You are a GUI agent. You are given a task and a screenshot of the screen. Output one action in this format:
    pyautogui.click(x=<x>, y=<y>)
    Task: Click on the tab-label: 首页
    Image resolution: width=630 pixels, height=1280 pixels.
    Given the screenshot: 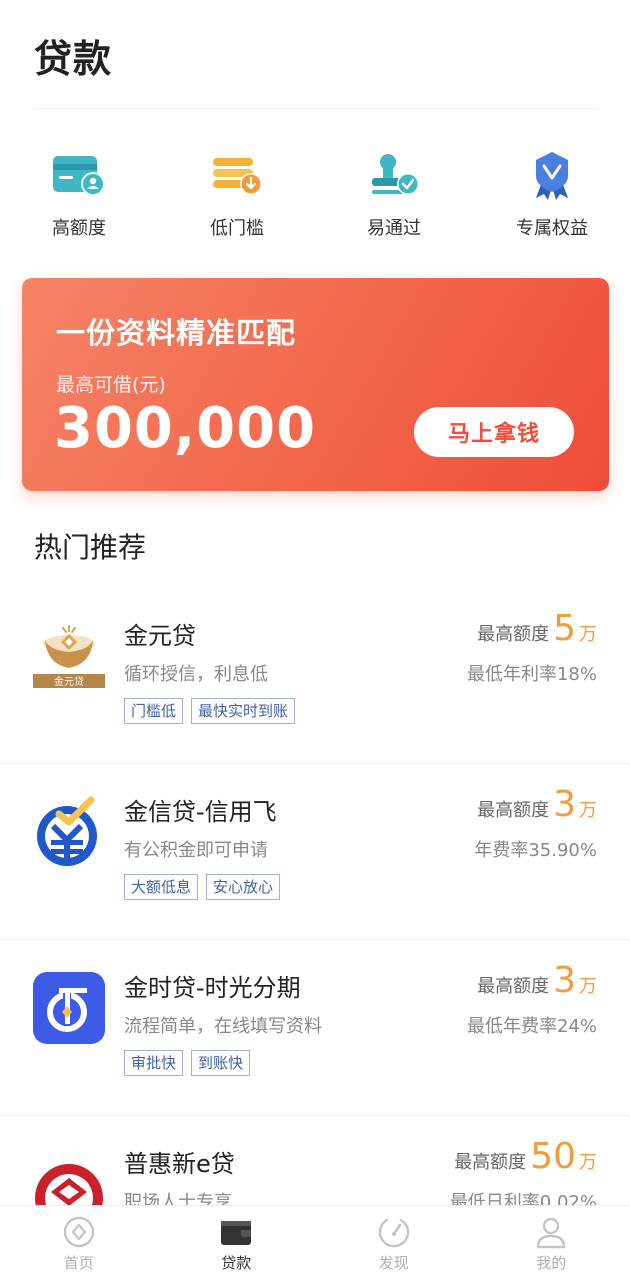 What is the action you would take?
    pyautogui.click(x=78, y=1263)
    